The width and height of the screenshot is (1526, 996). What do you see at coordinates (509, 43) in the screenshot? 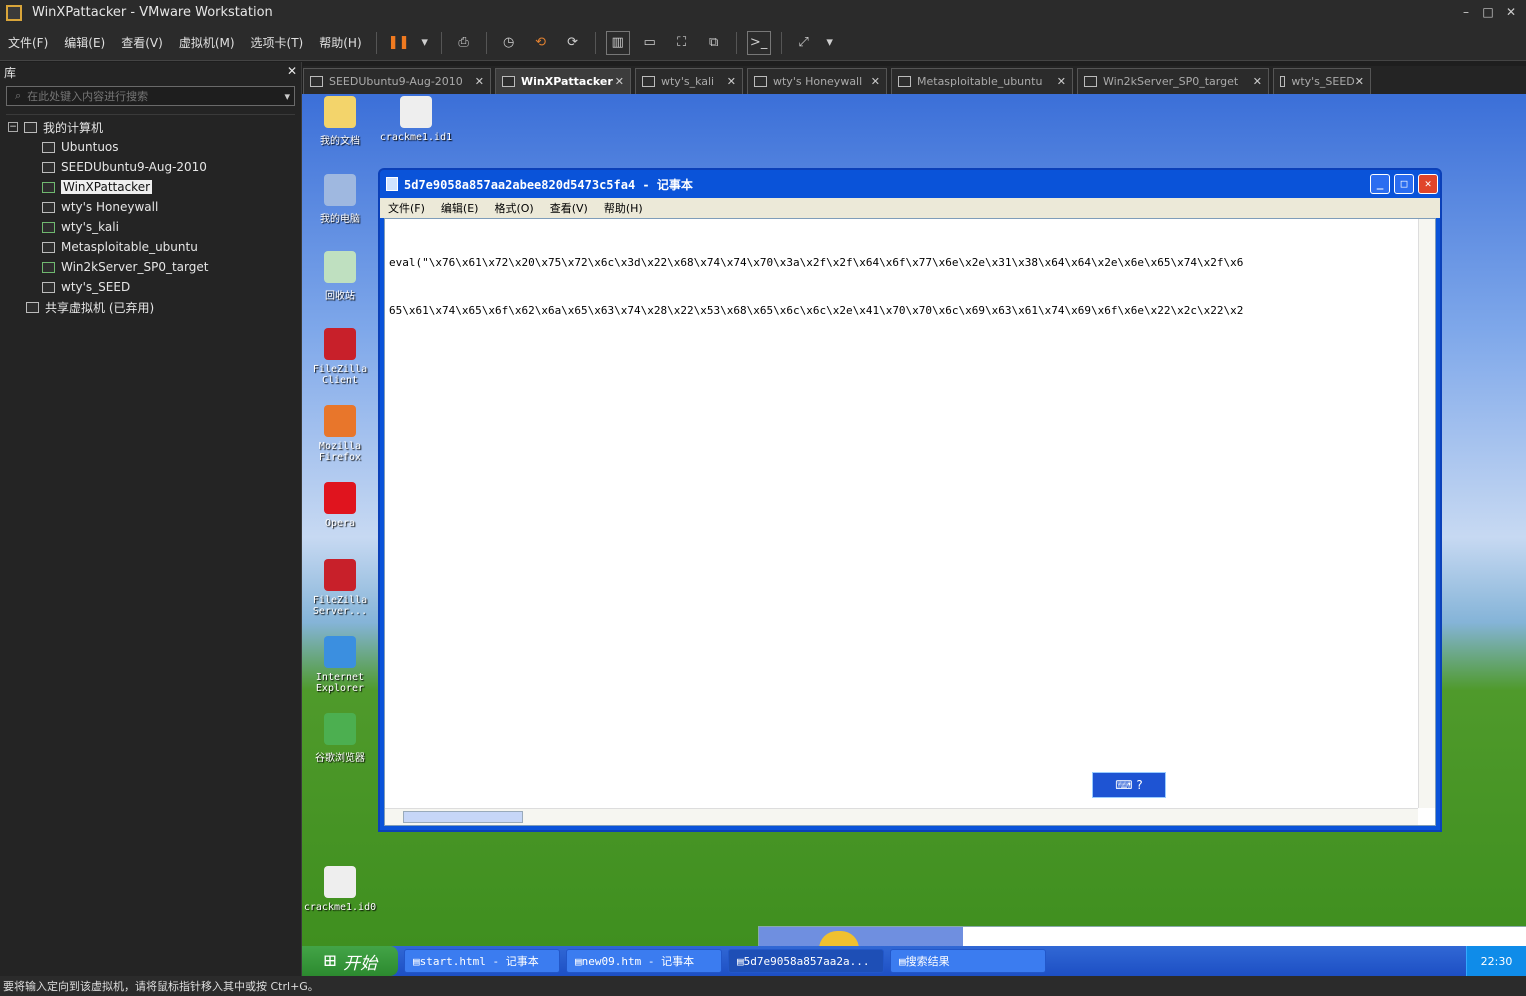
I see `snapshot-icon: ◷` at bounding box center [509, 43].